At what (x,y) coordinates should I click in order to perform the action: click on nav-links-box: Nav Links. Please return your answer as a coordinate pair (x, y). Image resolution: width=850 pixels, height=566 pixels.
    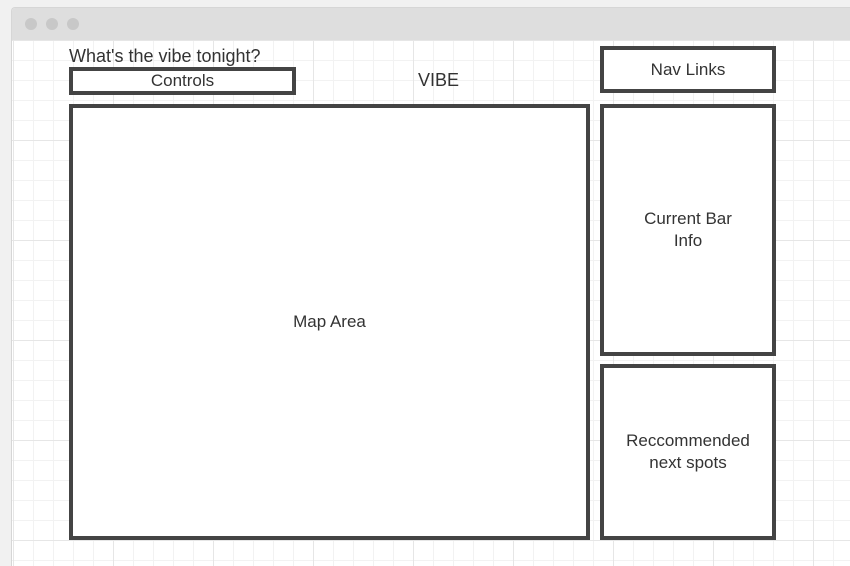
    Looking at the image, I should click on (688, 69).